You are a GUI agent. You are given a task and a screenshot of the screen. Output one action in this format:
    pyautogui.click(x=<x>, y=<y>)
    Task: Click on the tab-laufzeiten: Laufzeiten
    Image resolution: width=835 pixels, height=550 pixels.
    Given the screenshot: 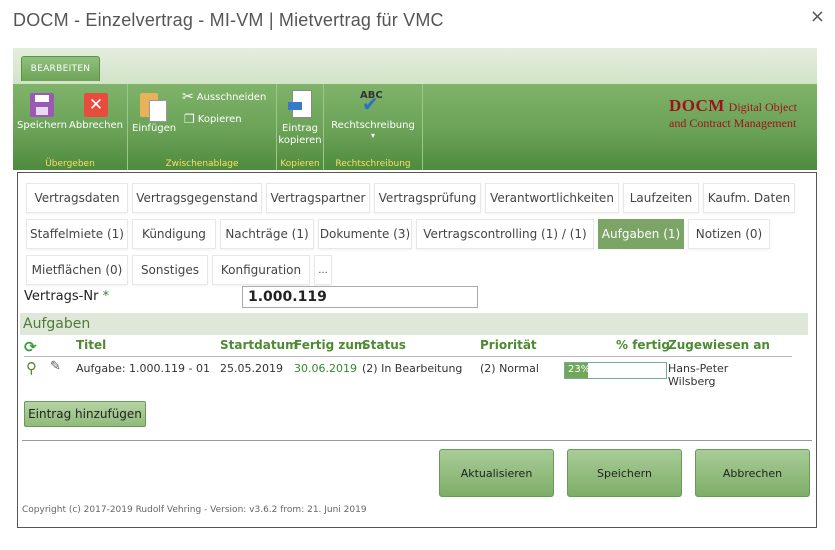 What is the action you would take?
    pyautogui.click(x=661, y=198)
    